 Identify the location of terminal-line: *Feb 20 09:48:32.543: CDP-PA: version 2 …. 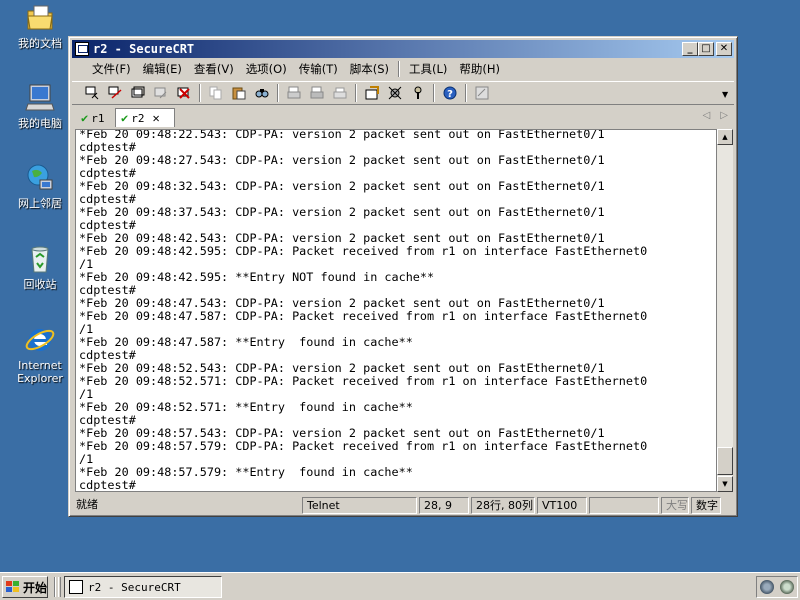
(342, 186).